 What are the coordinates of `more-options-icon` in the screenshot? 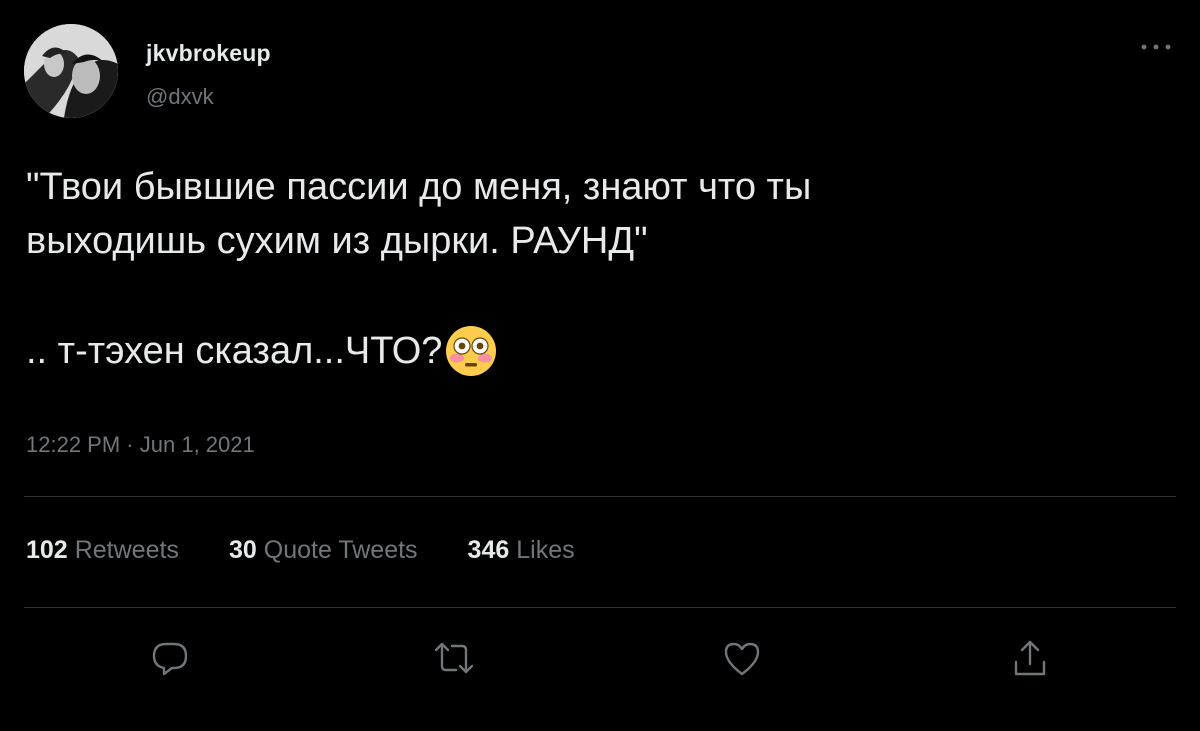 It's located at (1156, 47).